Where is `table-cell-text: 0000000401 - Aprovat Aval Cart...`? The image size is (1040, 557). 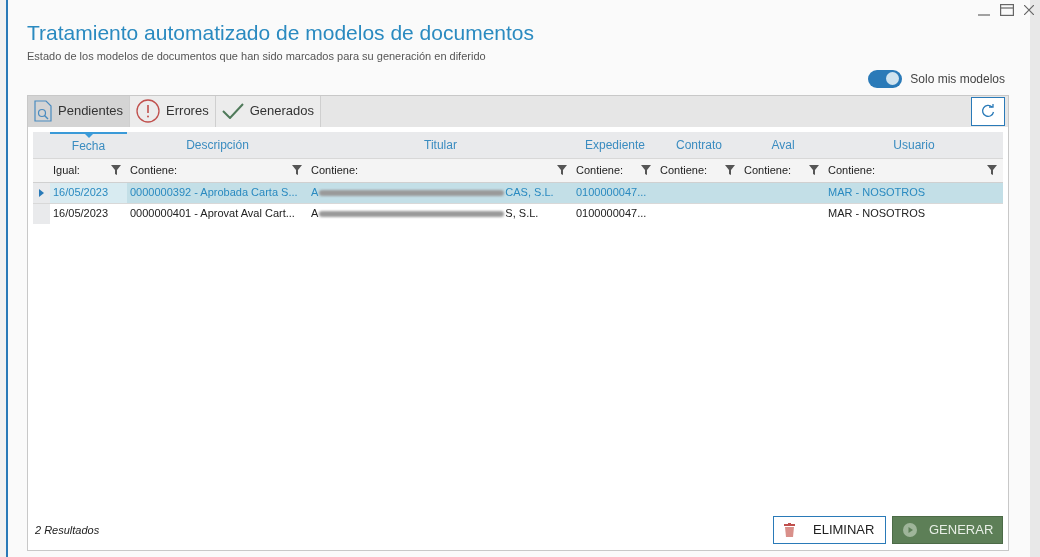 table-cell-text: 0000000401 - Aprovat Aval Cart... is located at coordinates (212, 214).